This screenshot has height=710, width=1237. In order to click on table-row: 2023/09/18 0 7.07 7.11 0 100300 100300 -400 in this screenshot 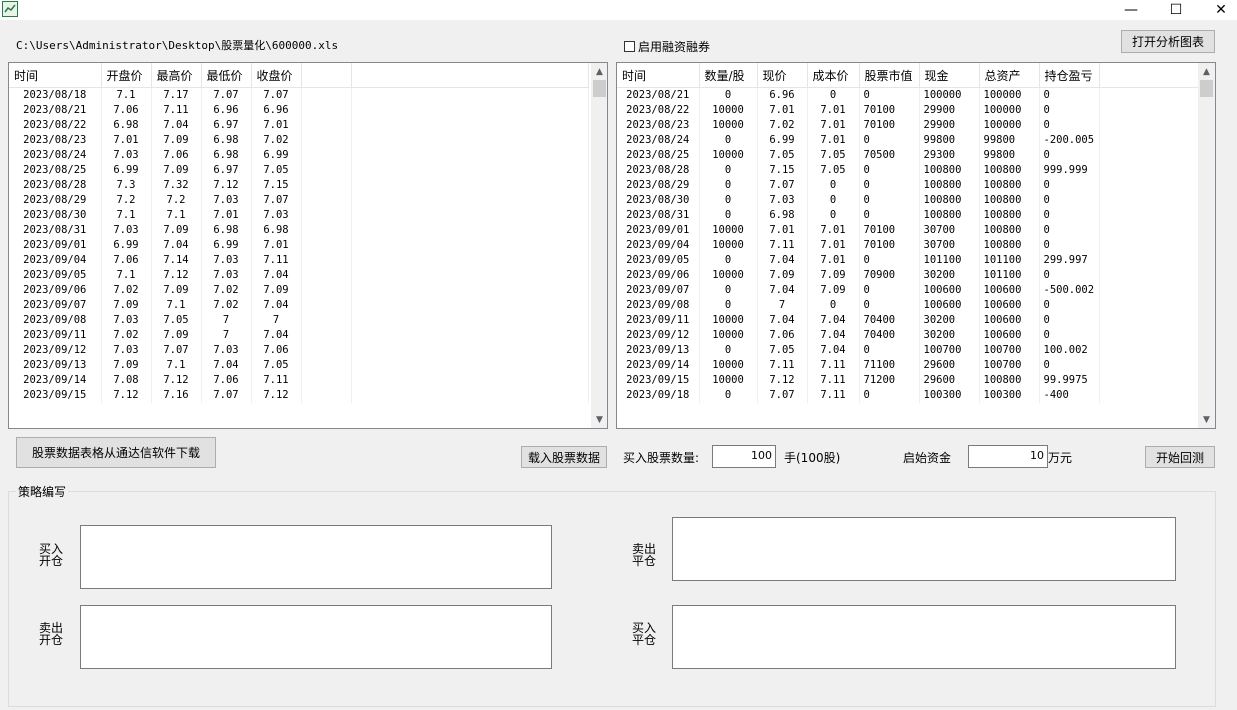, I will do `click(908, 395)`.